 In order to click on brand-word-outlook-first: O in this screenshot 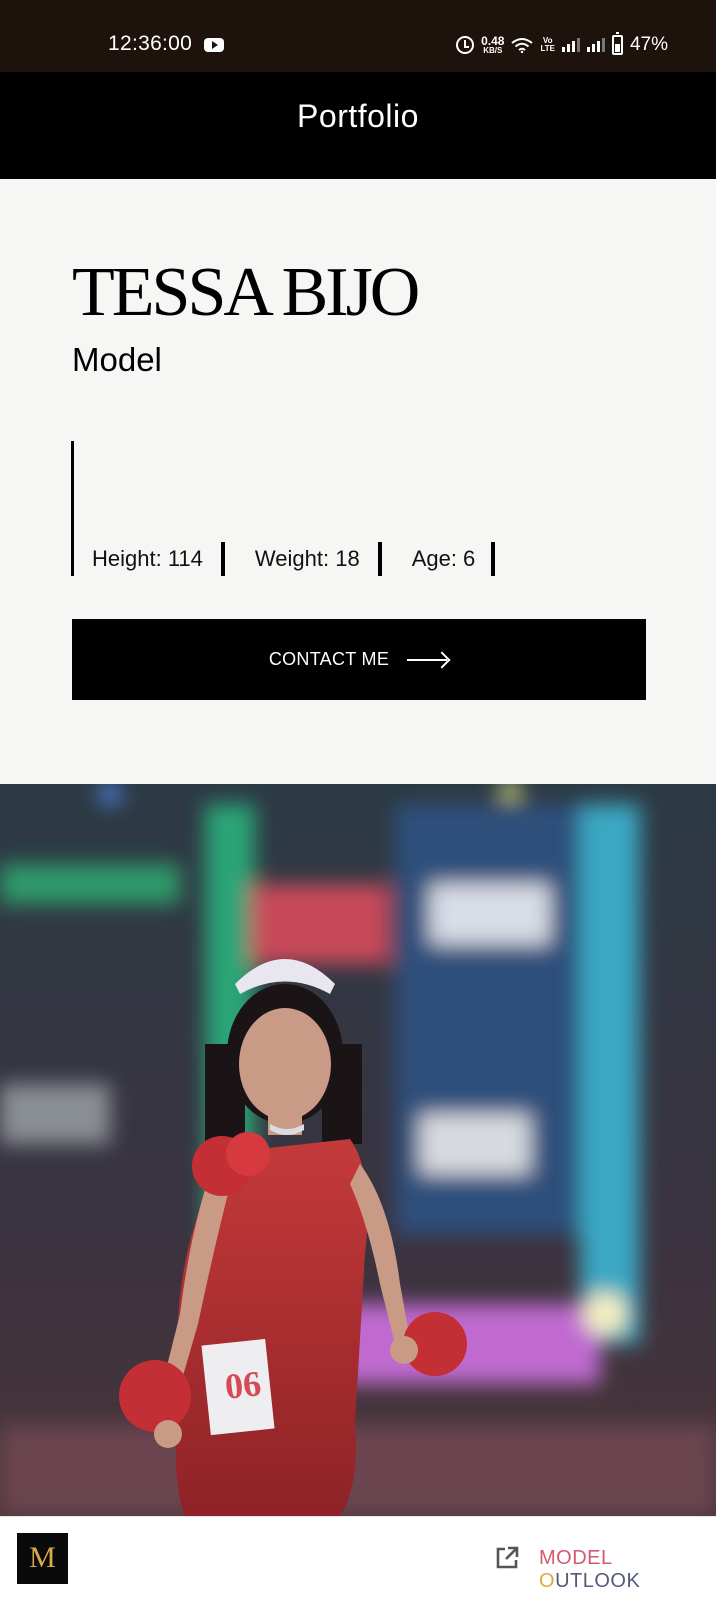, I will do `click(547, 1581)`.